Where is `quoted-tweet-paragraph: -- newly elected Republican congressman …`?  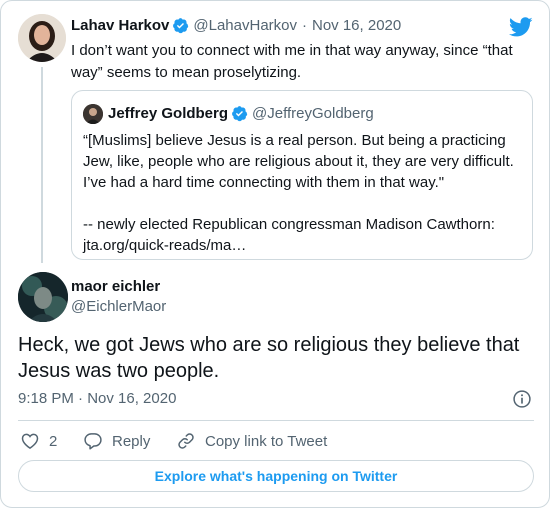 quoted-tweet-paragraph: -- newly elected Republican congressman … is located at coordinates (289, 235).